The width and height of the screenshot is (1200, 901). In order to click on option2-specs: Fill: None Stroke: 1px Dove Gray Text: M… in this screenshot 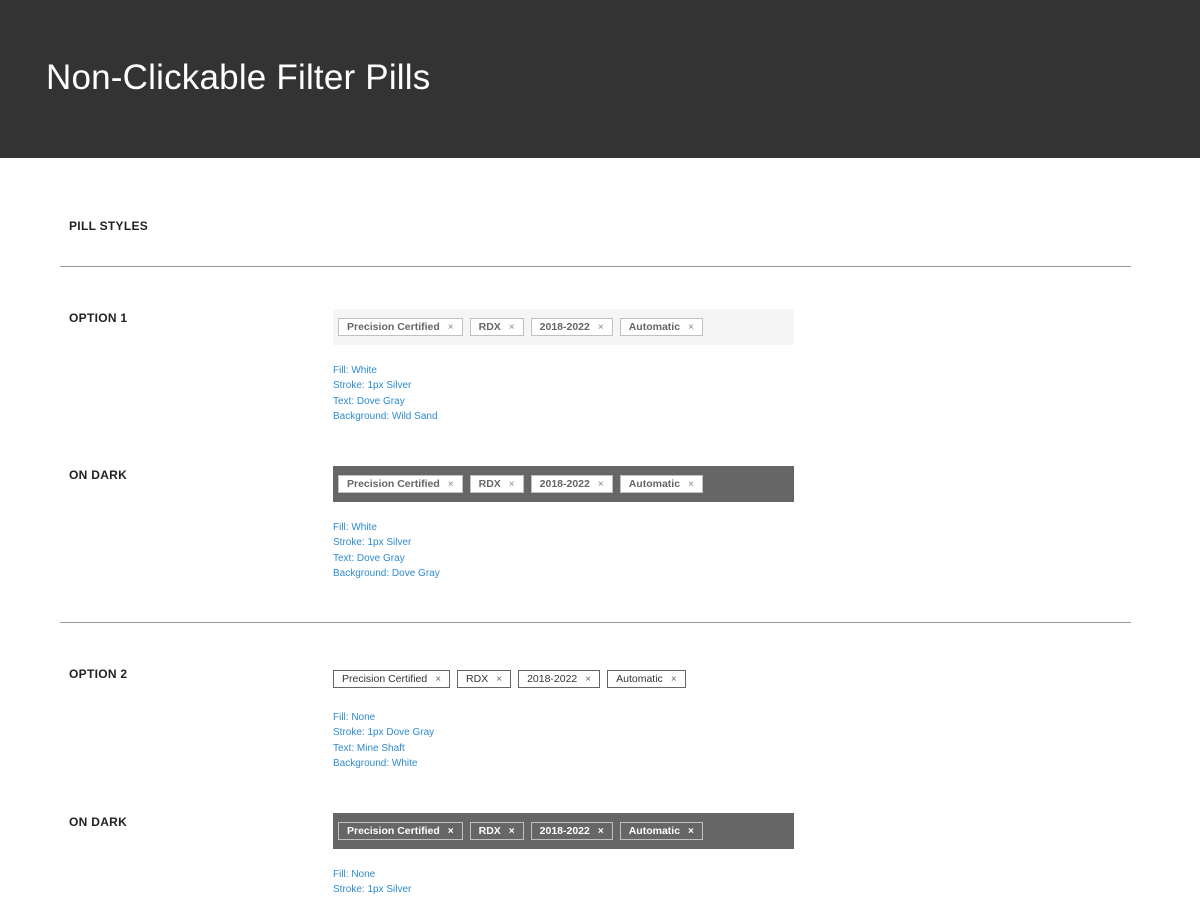, I will do `click(383, 741)`.